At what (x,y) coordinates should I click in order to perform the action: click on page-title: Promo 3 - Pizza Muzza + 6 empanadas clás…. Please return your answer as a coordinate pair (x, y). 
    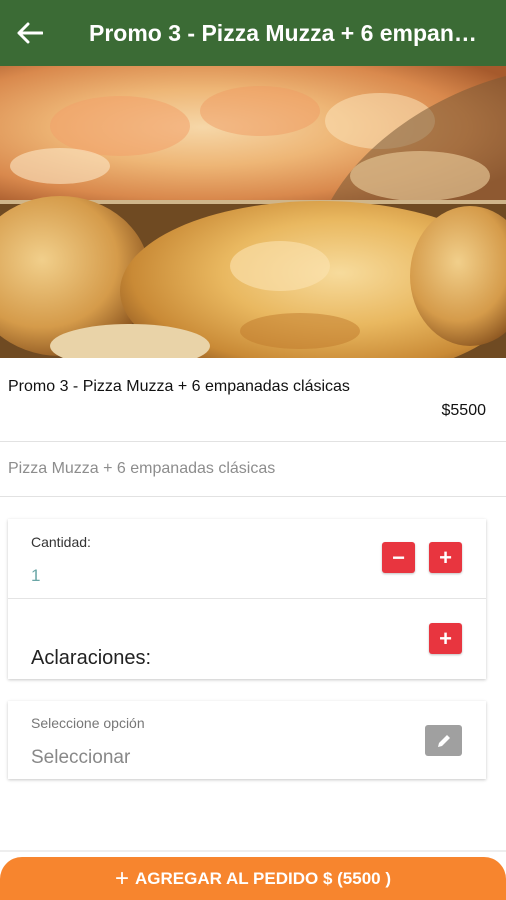
    Looking at the image, I should click on (286, 32).